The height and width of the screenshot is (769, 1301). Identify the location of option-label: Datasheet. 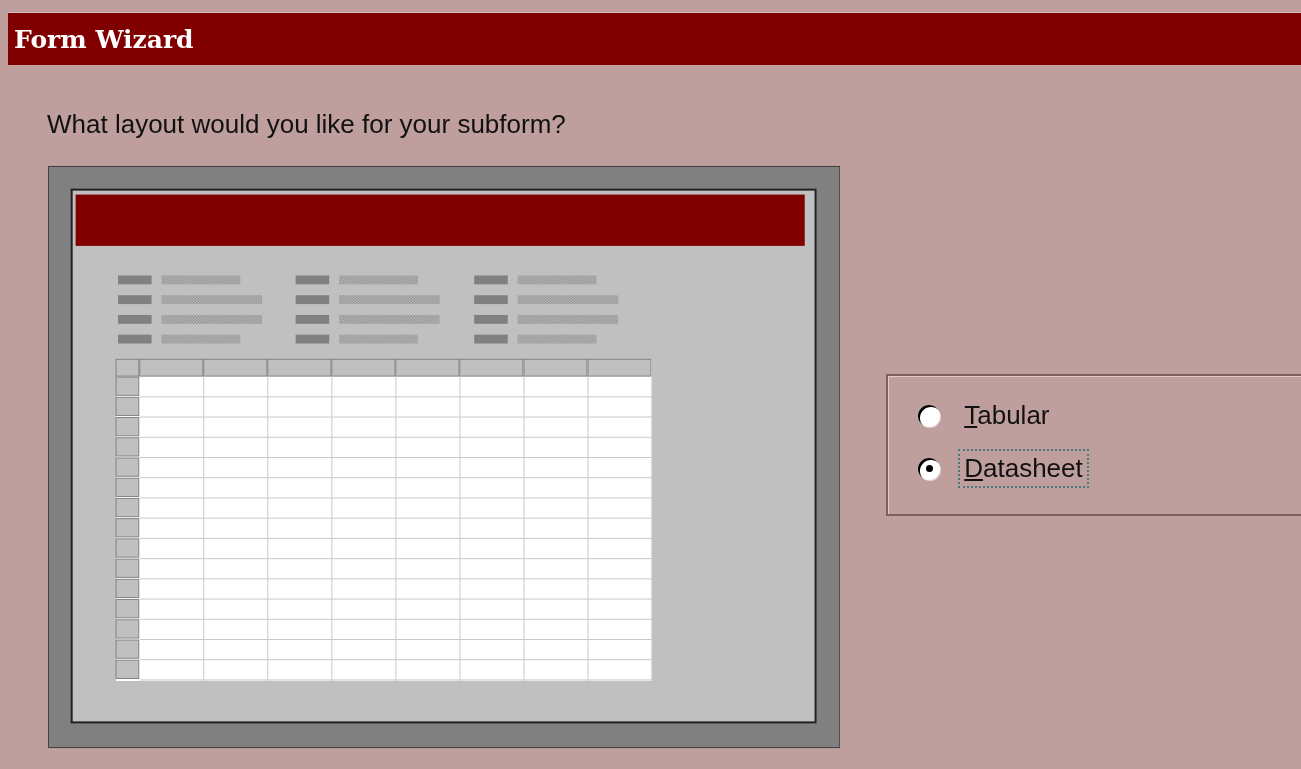
(1023, 468).